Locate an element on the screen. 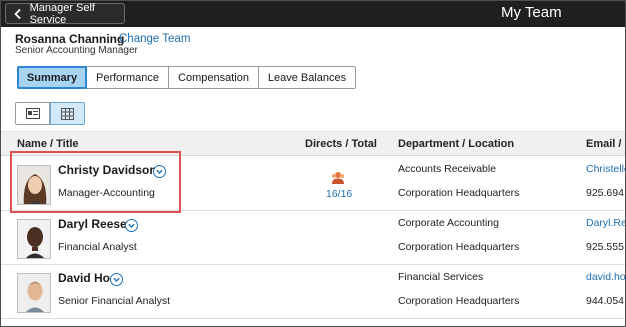 This screenshot has height=327, width=626. employee-department: Corporate Accounting is located at coordinates (448, 223).